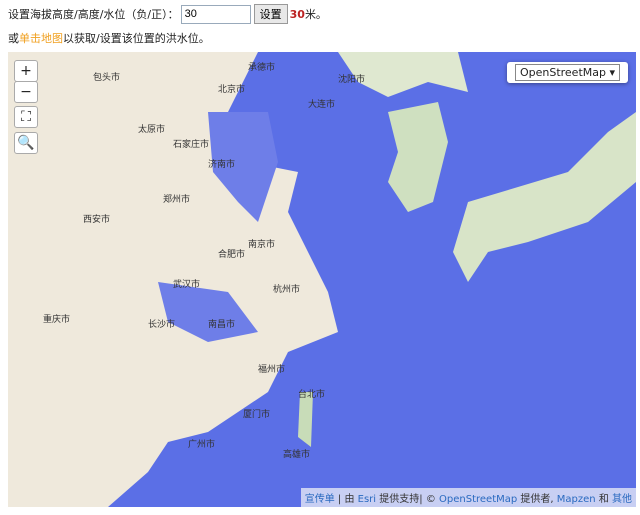  What do you see at coordinates (315, 14) in the screenshot?
I see `unit-label: 米。` at bounding box center [315, 14].